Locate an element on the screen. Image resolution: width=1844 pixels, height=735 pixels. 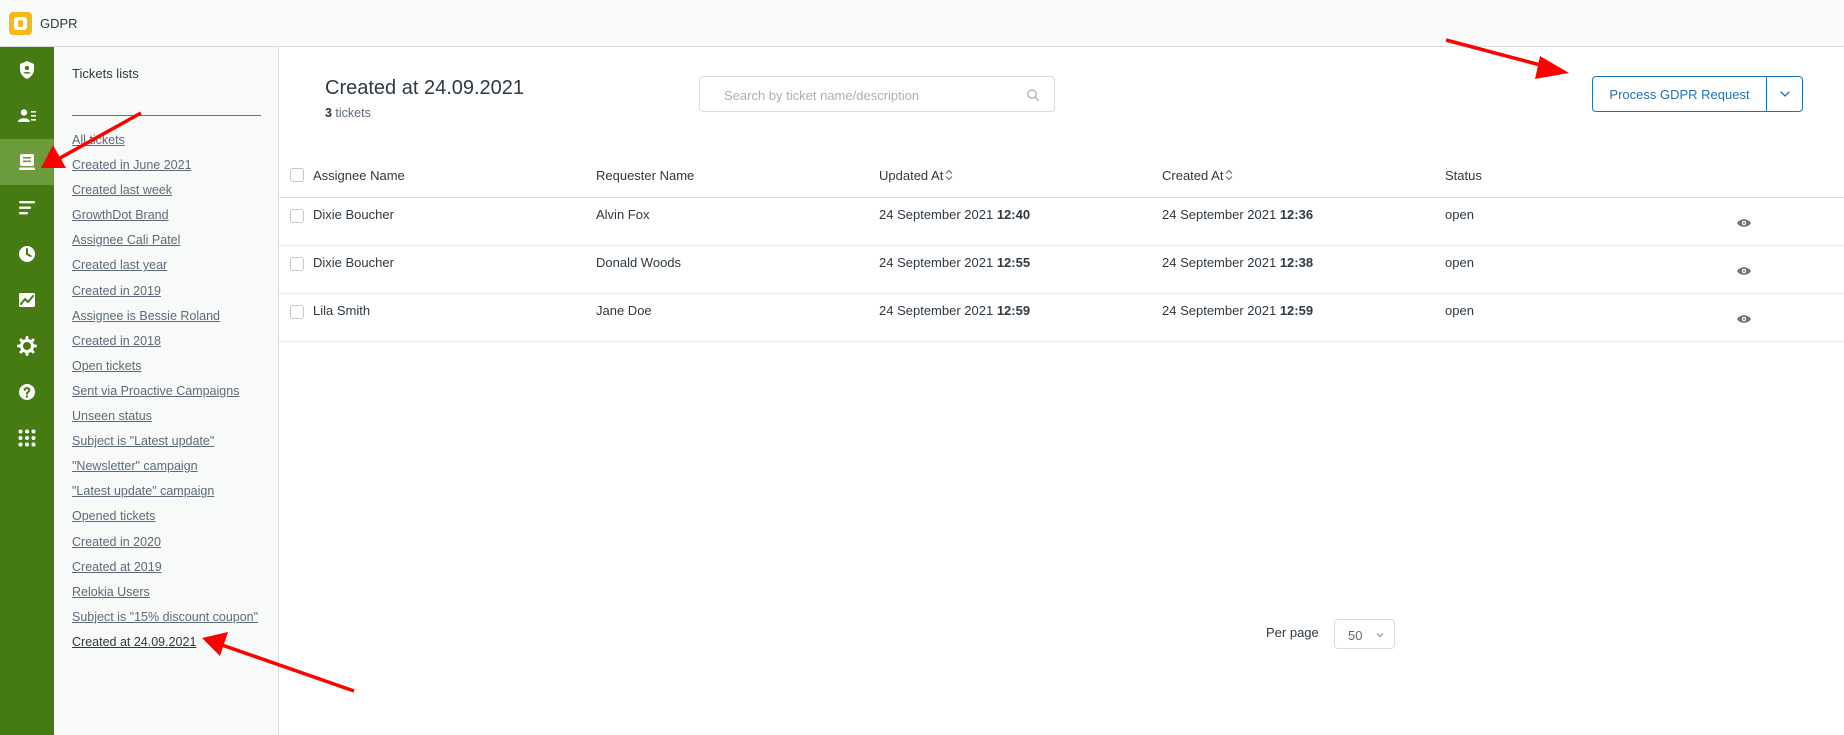
created-time: 12:59 is located at coordinates (1296, 310).